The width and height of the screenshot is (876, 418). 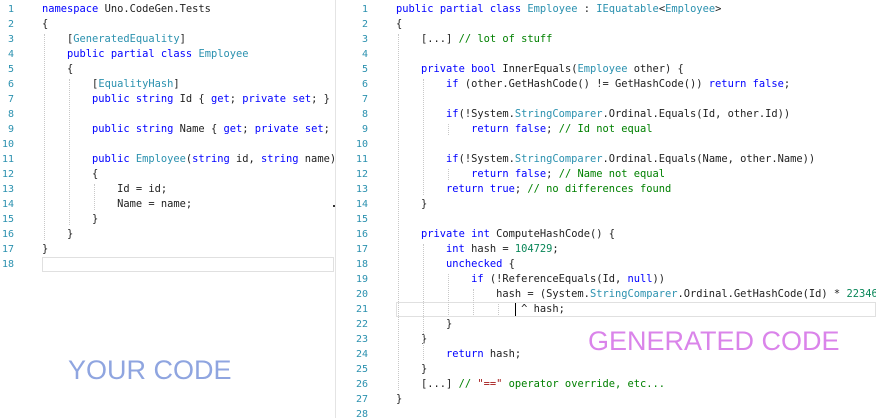 What do you see at coordinates (606, 234) in the screenshot?
I see `code-line: 16 private int ComputeHashCode() {` at bounding box center [606, 234].